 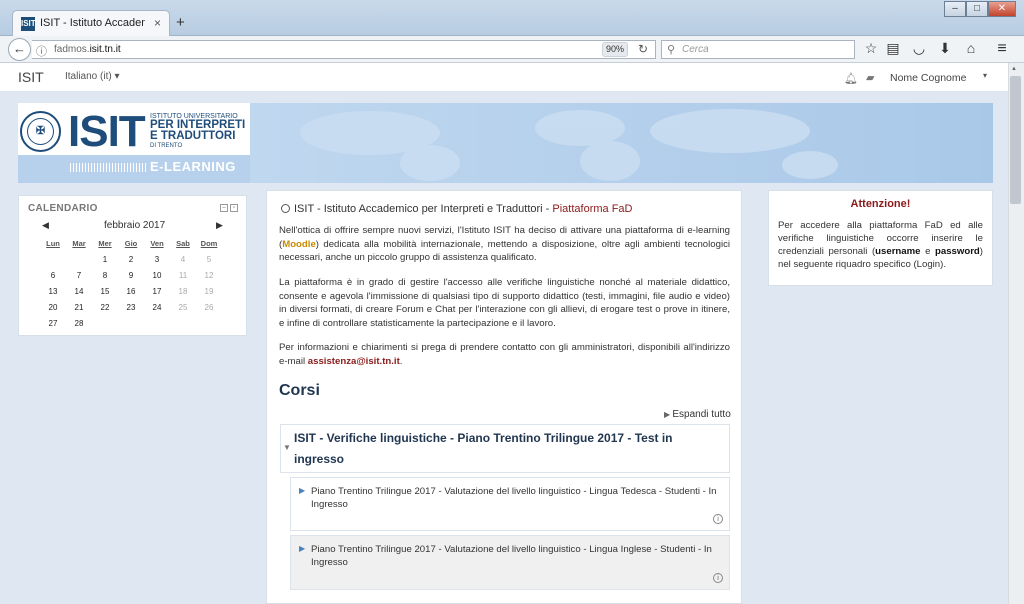 What do you see at coordinates (871, 48) in the screenshot?
I see `bookmark-star-icon: ☆` at bounding box center [871, 48].